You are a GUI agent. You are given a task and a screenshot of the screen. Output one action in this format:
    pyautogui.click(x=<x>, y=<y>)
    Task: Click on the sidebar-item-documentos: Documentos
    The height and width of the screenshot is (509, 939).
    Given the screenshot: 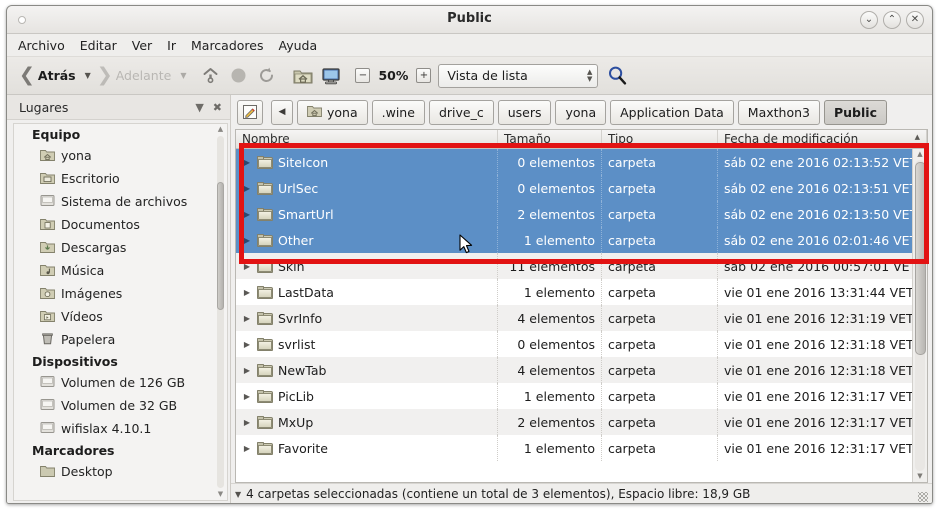 What is the action you would take?
    pyautogui.click(x=120, y=224)
    